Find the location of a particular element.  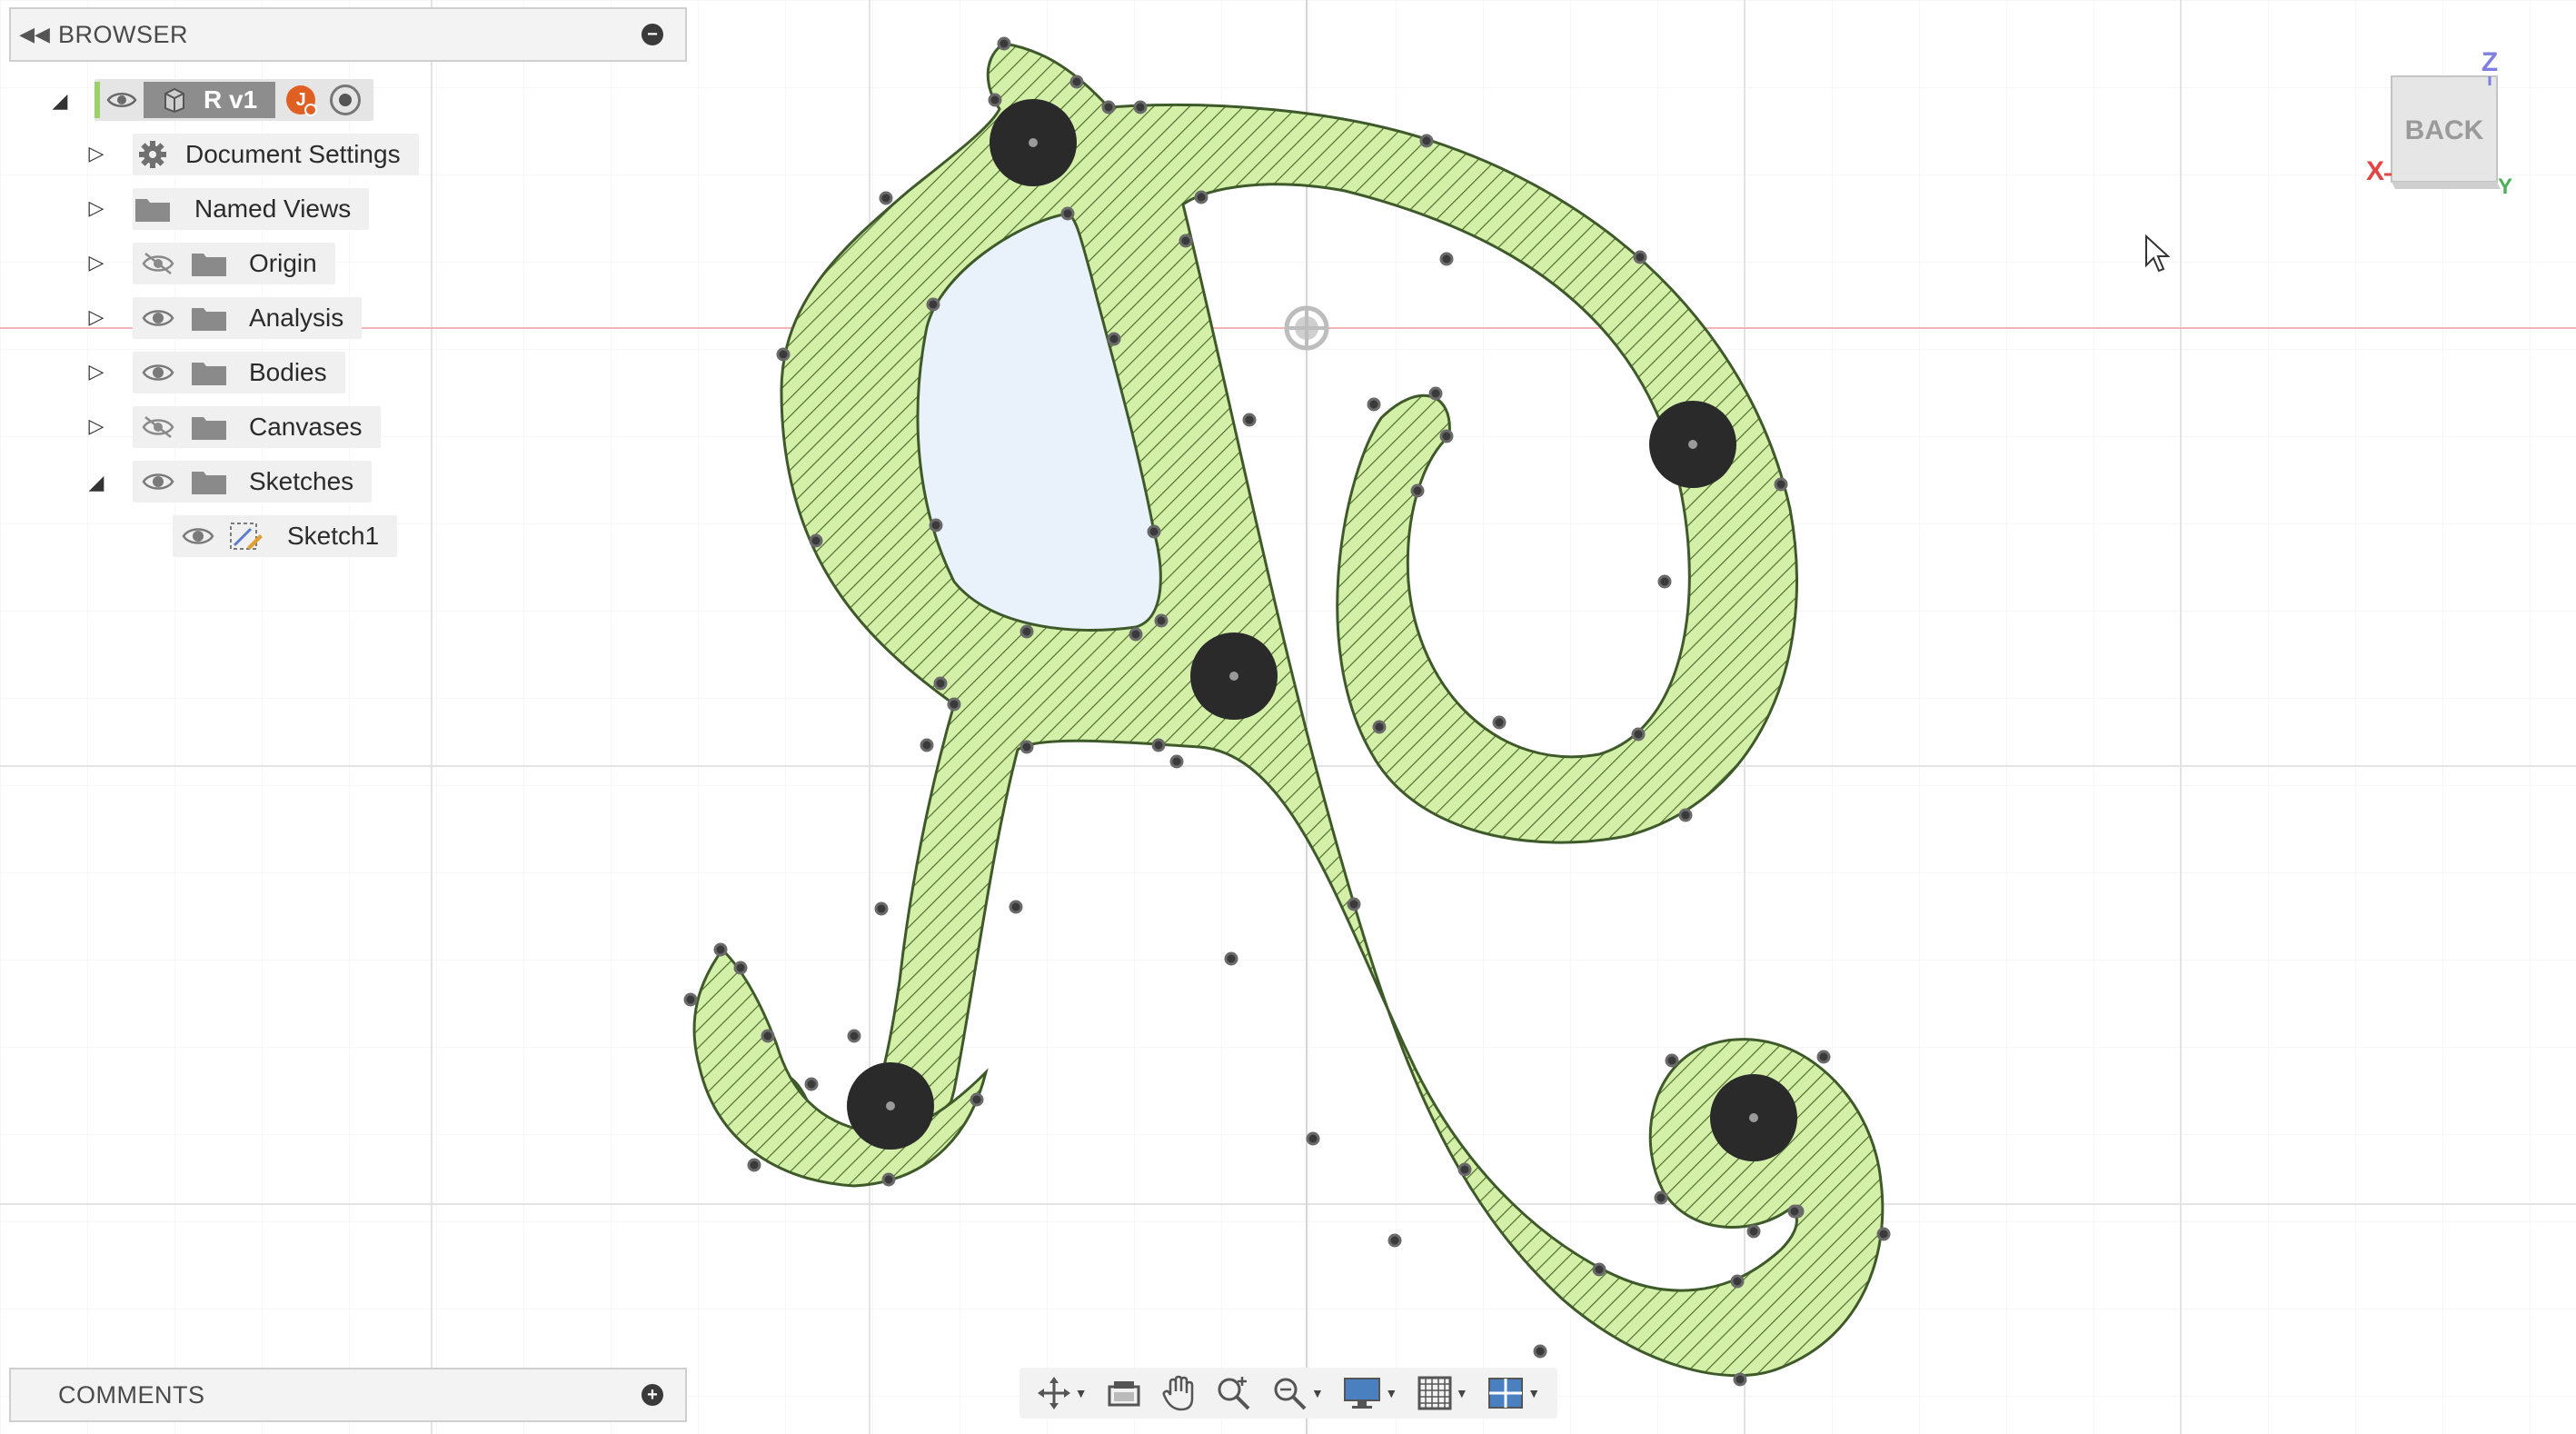

axis-x-label: X is located at coordinates (2375, 171).